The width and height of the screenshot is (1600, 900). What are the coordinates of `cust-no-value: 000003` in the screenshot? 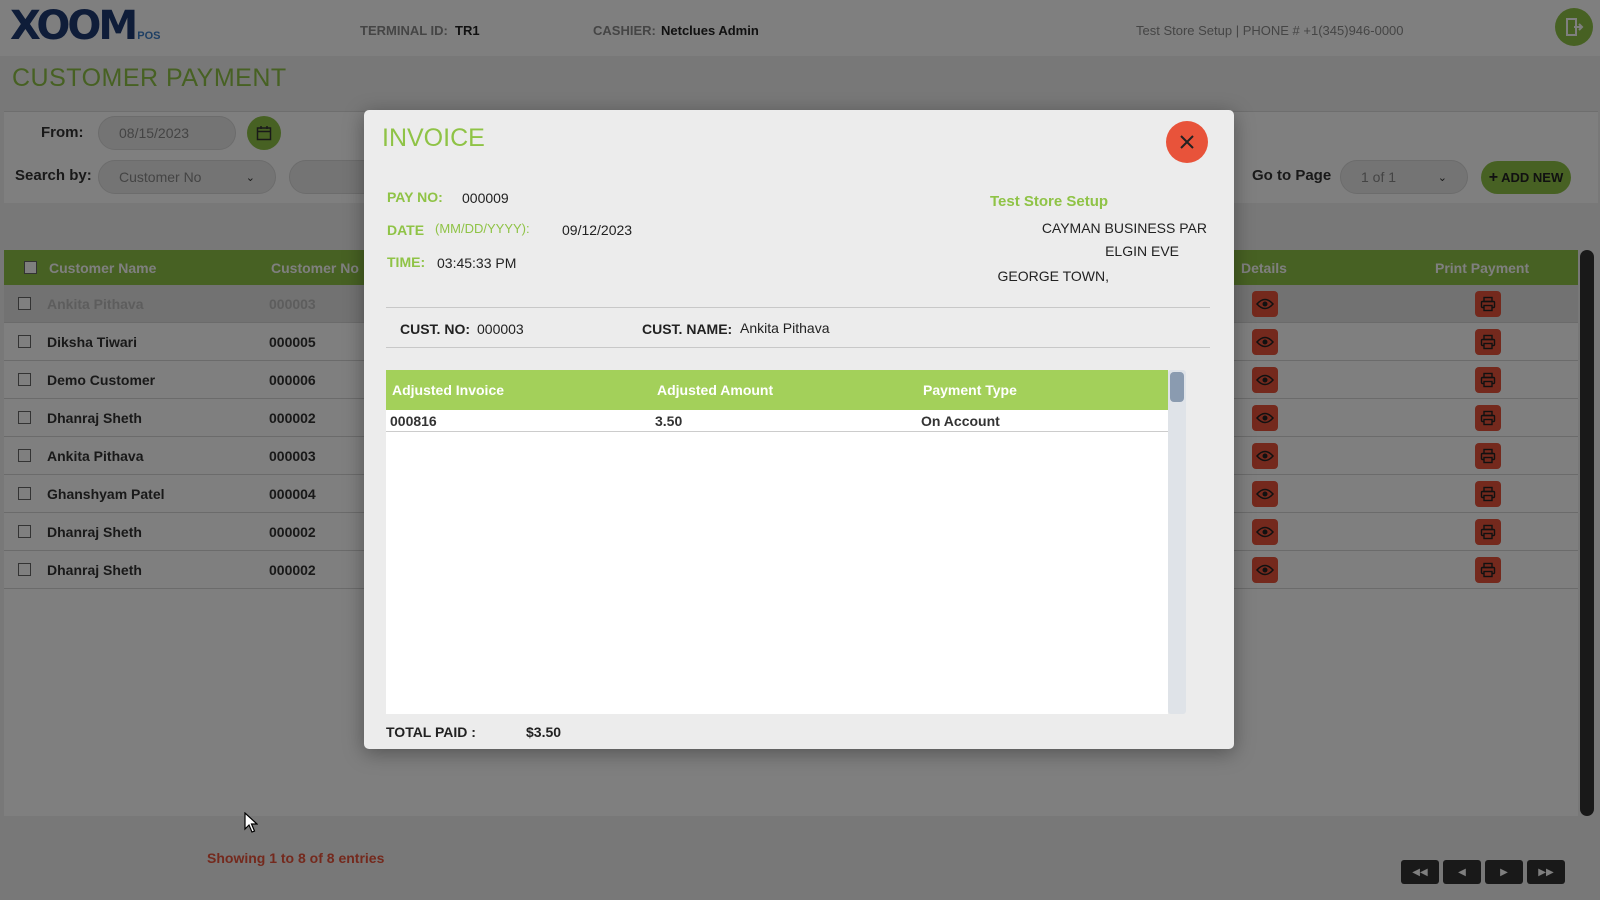 It's located at (500, 329).